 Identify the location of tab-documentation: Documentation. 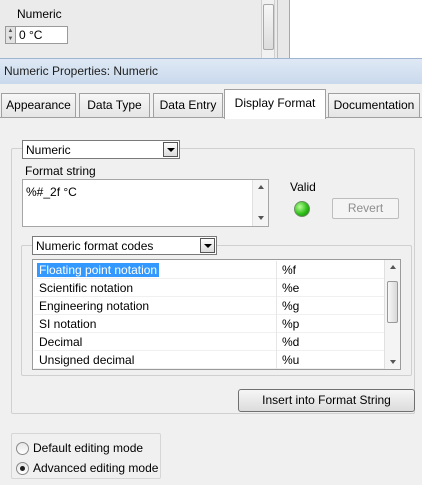
(374, 105).